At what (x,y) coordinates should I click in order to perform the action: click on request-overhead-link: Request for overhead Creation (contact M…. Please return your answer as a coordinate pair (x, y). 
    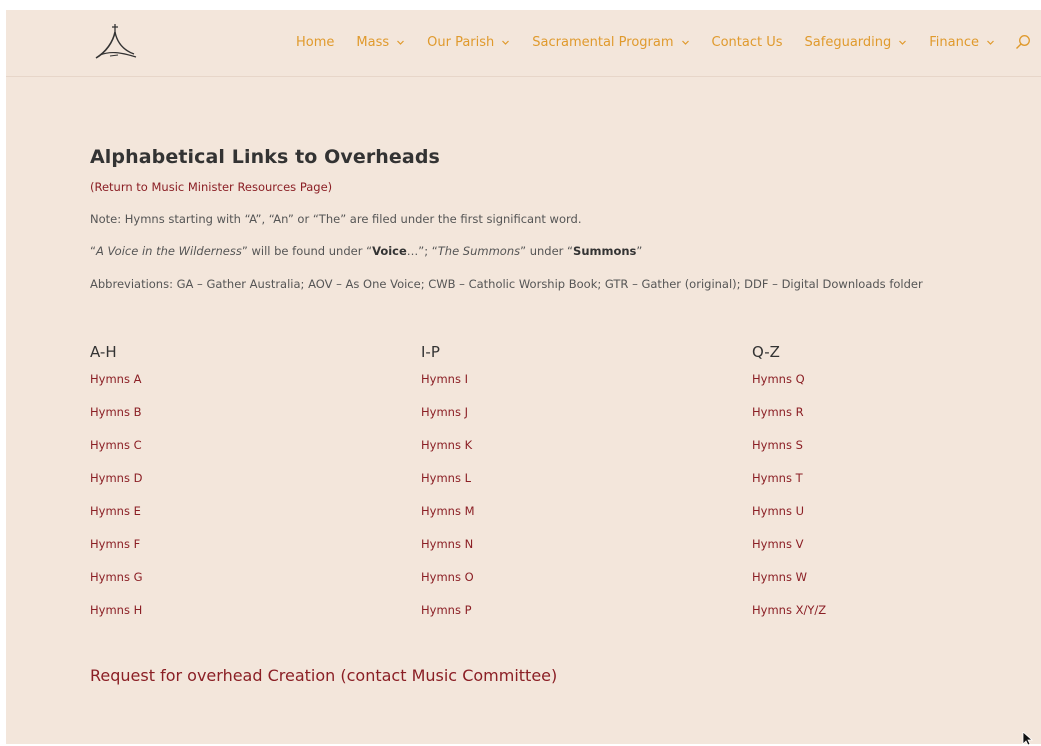
    Looking at the image, I should click on (323, 675).